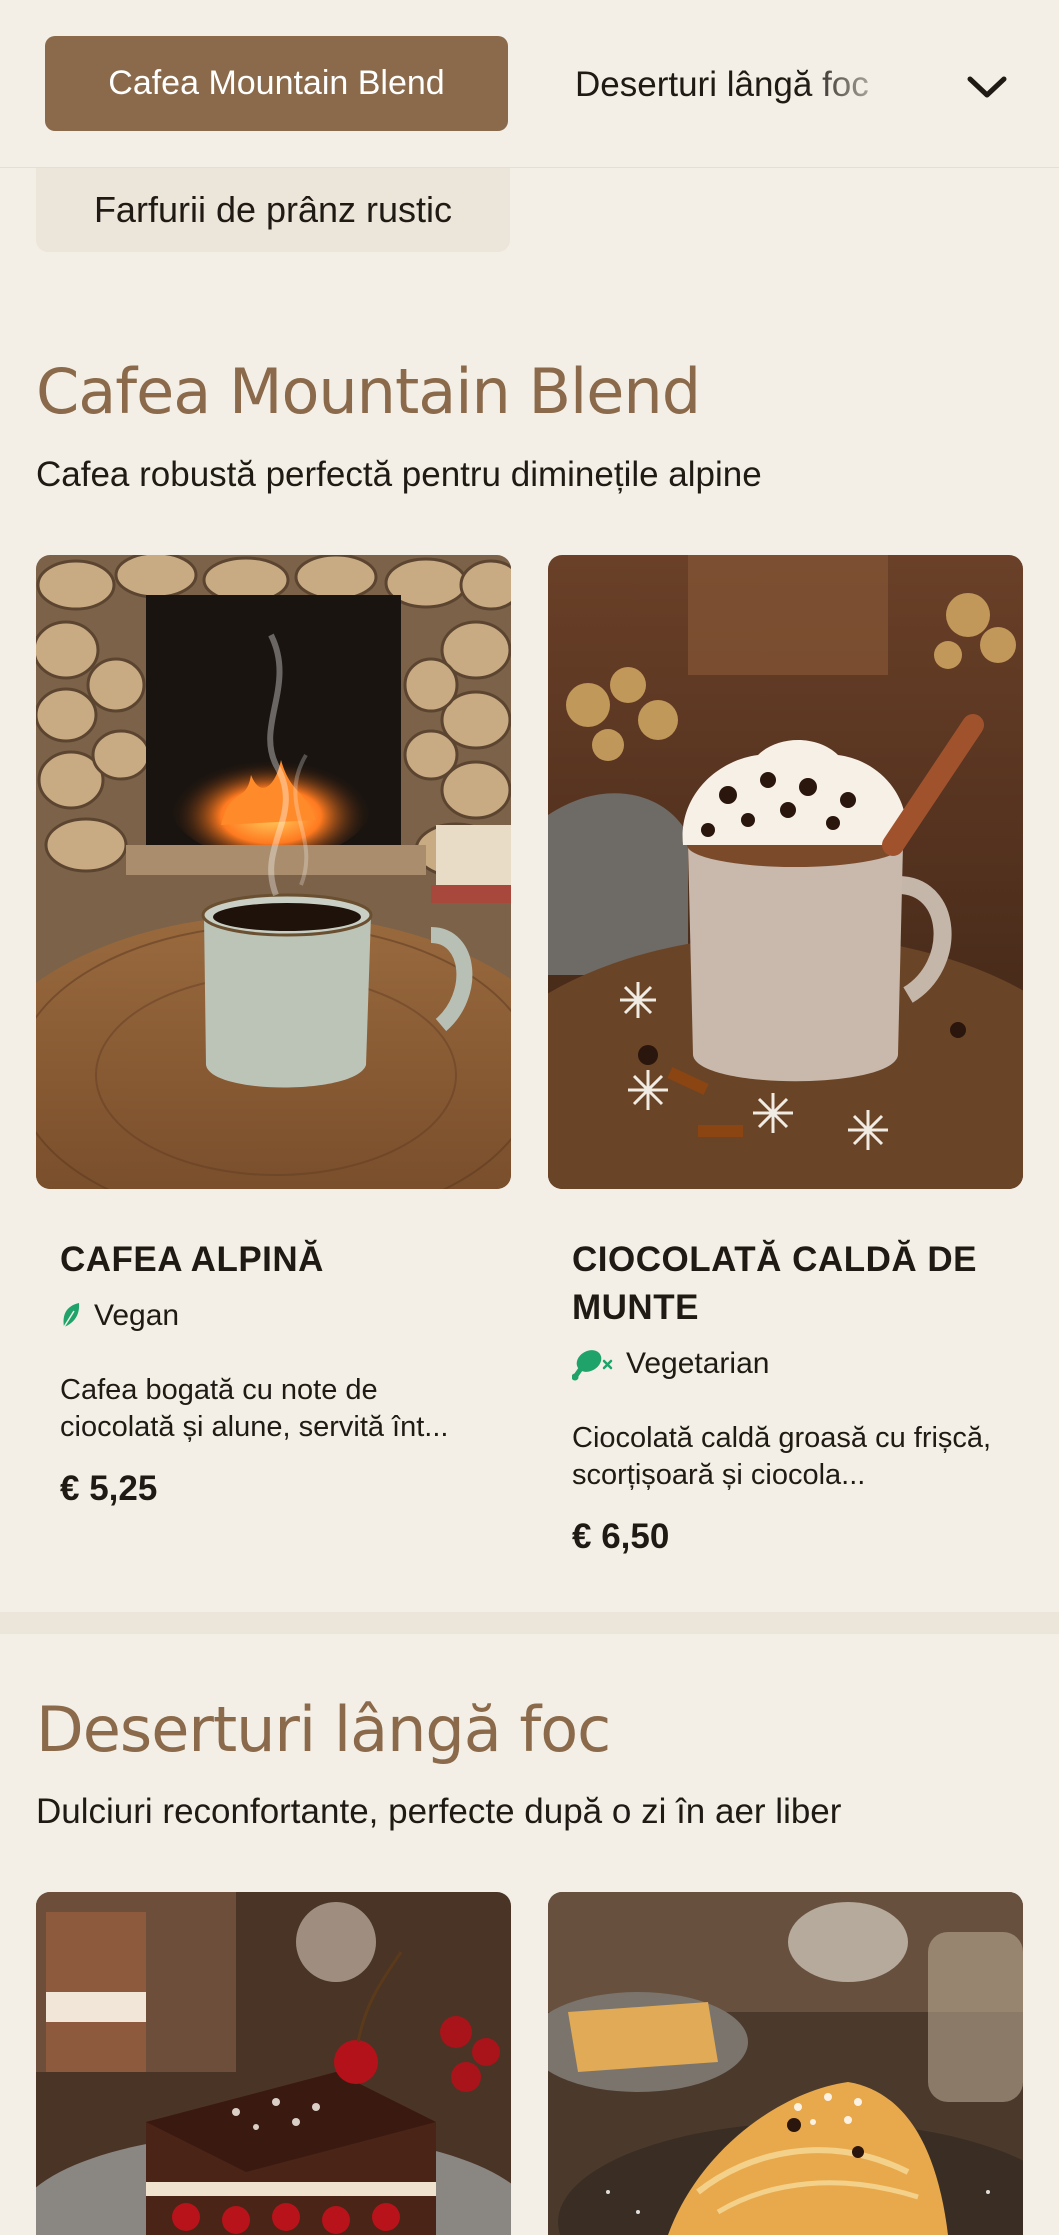  I want to click on section-divider, so click(529, 1623).